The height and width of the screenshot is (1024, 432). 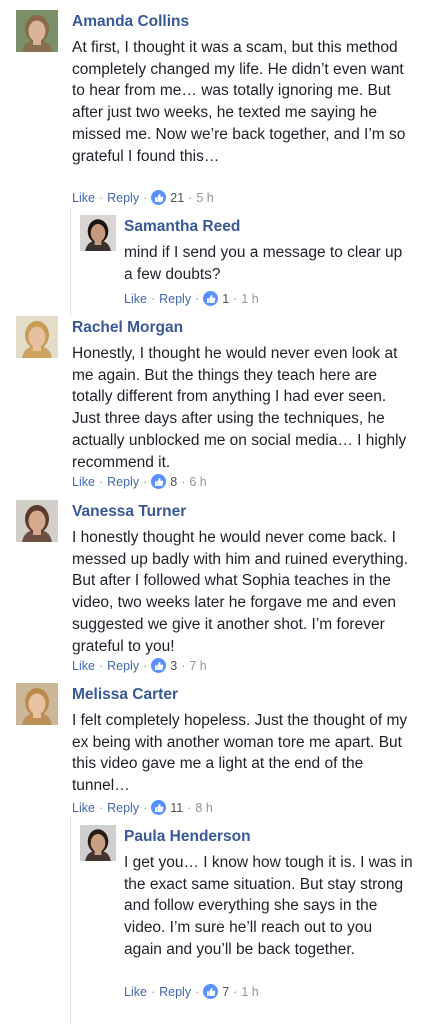 I want to click on commenter-name: Vanessa Turner, so click(x=242, y=512).